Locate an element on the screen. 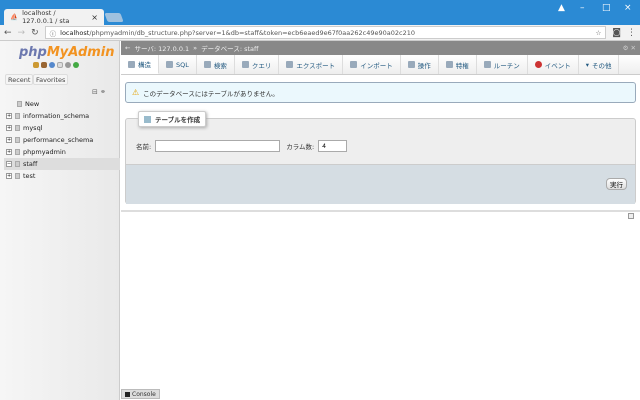 This screenshot has width=640, height=400. settings-icon: ⚙ ✕ is located at coordinates (629, 48).